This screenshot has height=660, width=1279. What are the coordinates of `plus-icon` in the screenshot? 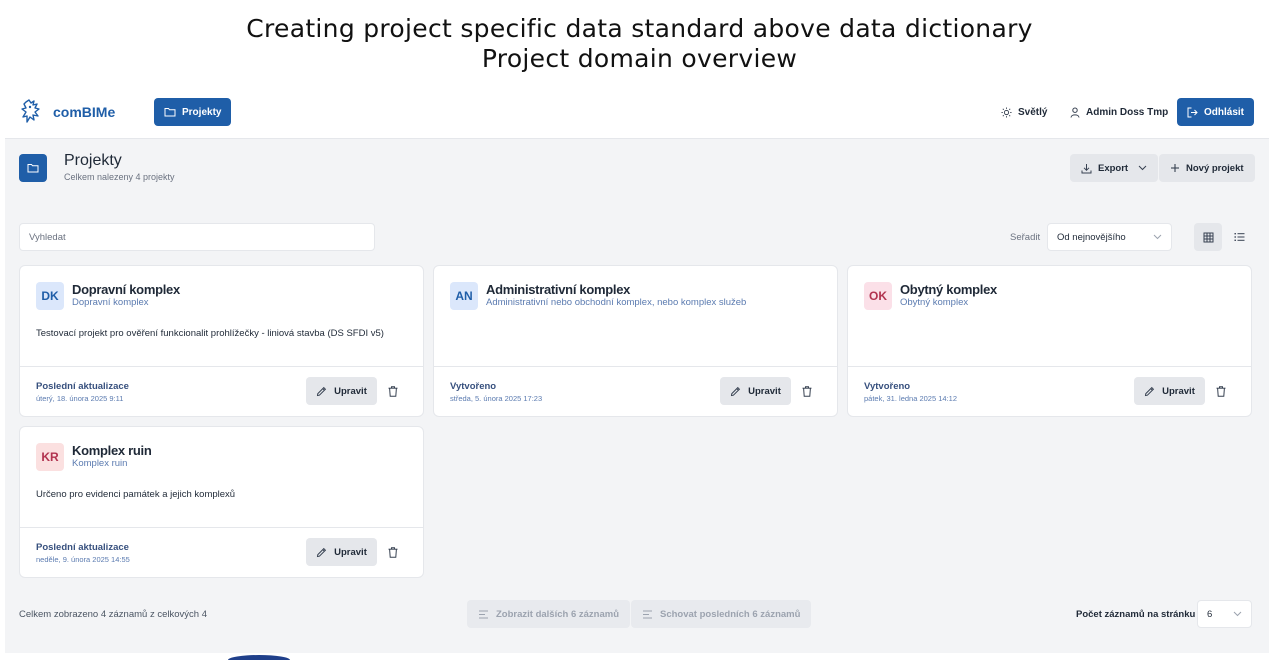 It's located at (1175, 168).